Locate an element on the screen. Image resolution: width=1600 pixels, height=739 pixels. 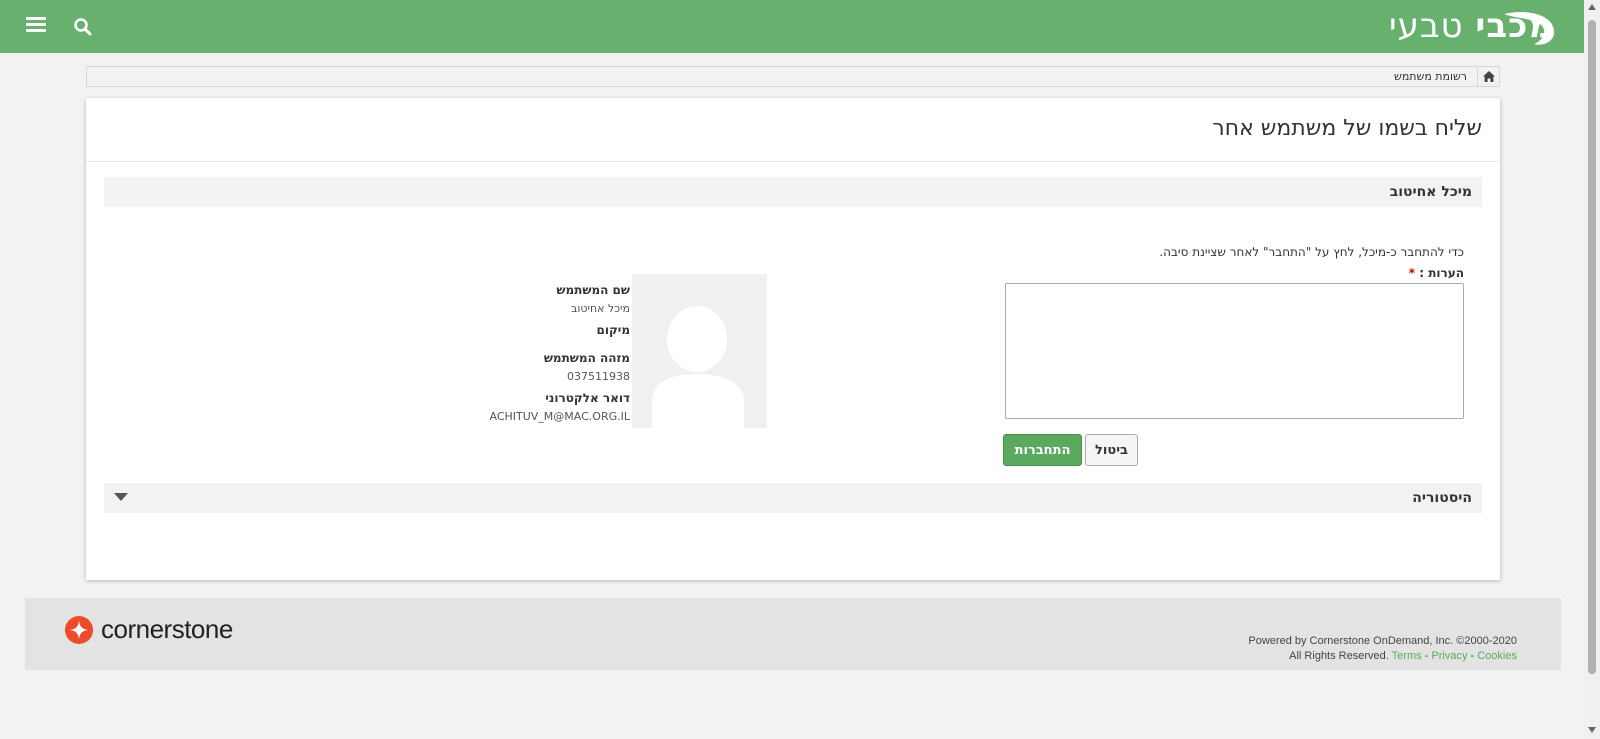
cornerstone-logo: cornerstone is located at coordinates (149, 629).